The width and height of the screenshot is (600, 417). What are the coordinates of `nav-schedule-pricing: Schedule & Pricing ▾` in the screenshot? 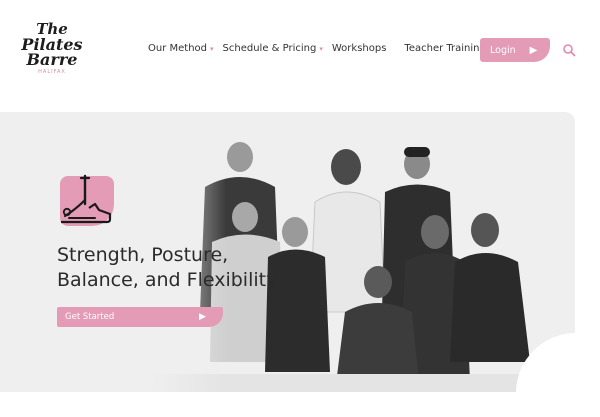 It's located at (273, 48).